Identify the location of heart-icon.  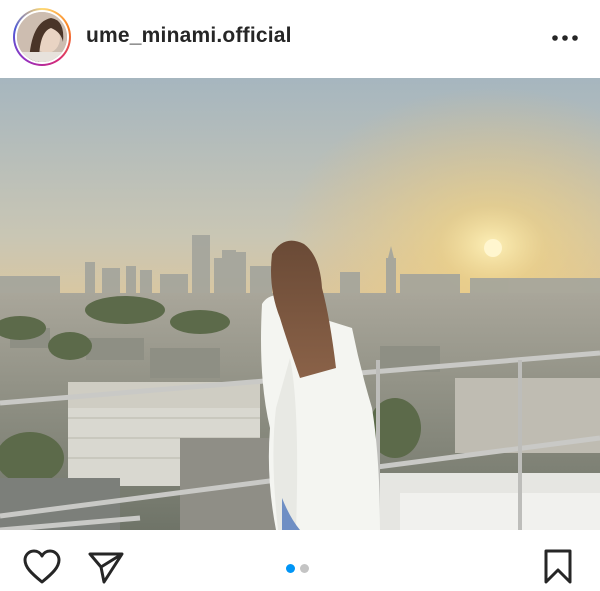
(42, 566).